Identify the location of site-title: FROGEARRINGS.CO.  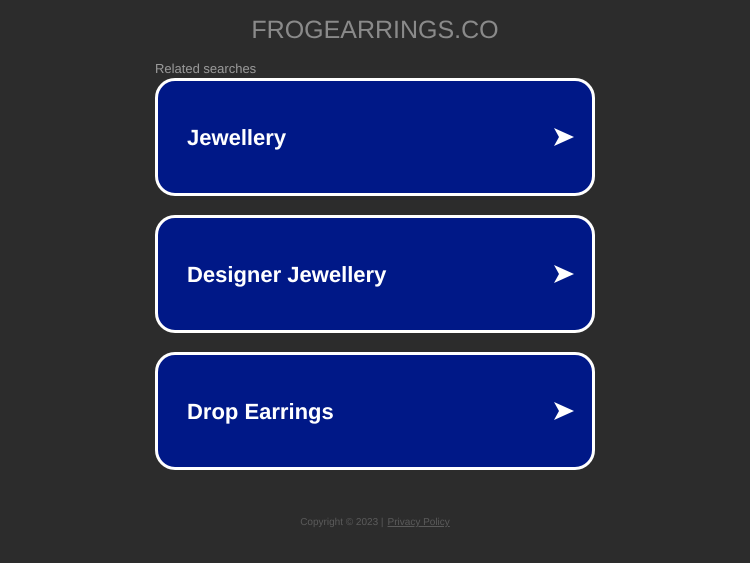
(375, 30).